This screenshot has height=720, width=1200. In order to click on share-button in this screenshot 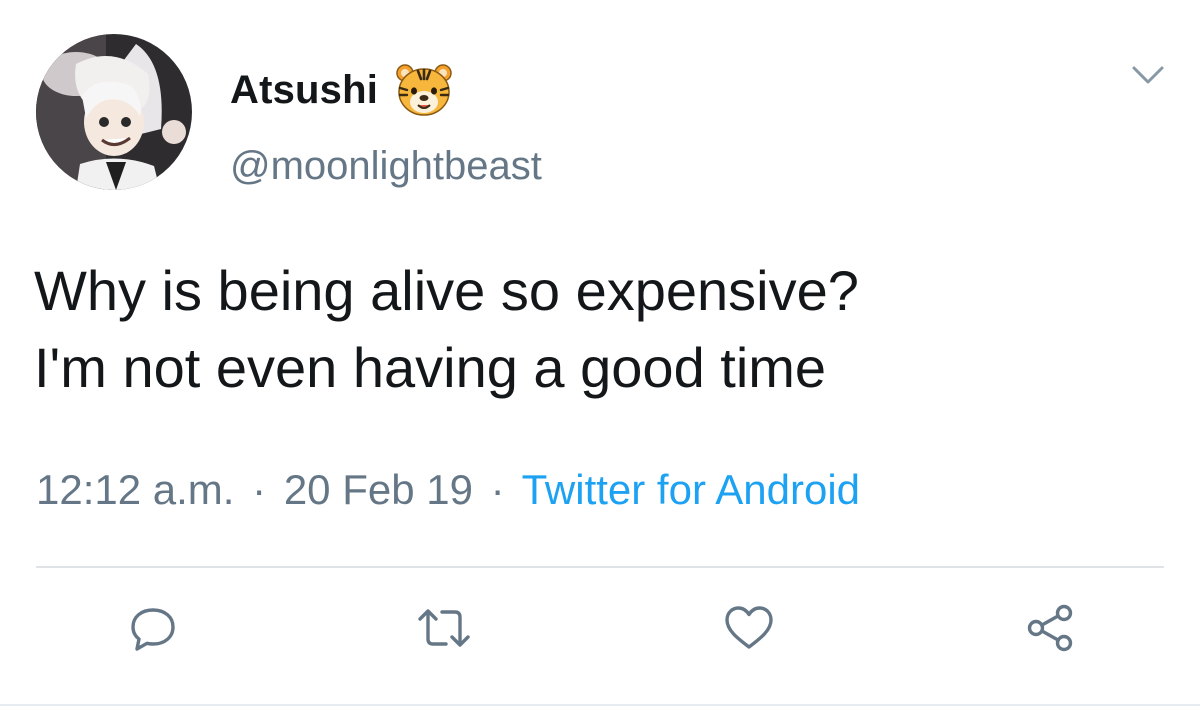, I will do `click(1050, 628)`.